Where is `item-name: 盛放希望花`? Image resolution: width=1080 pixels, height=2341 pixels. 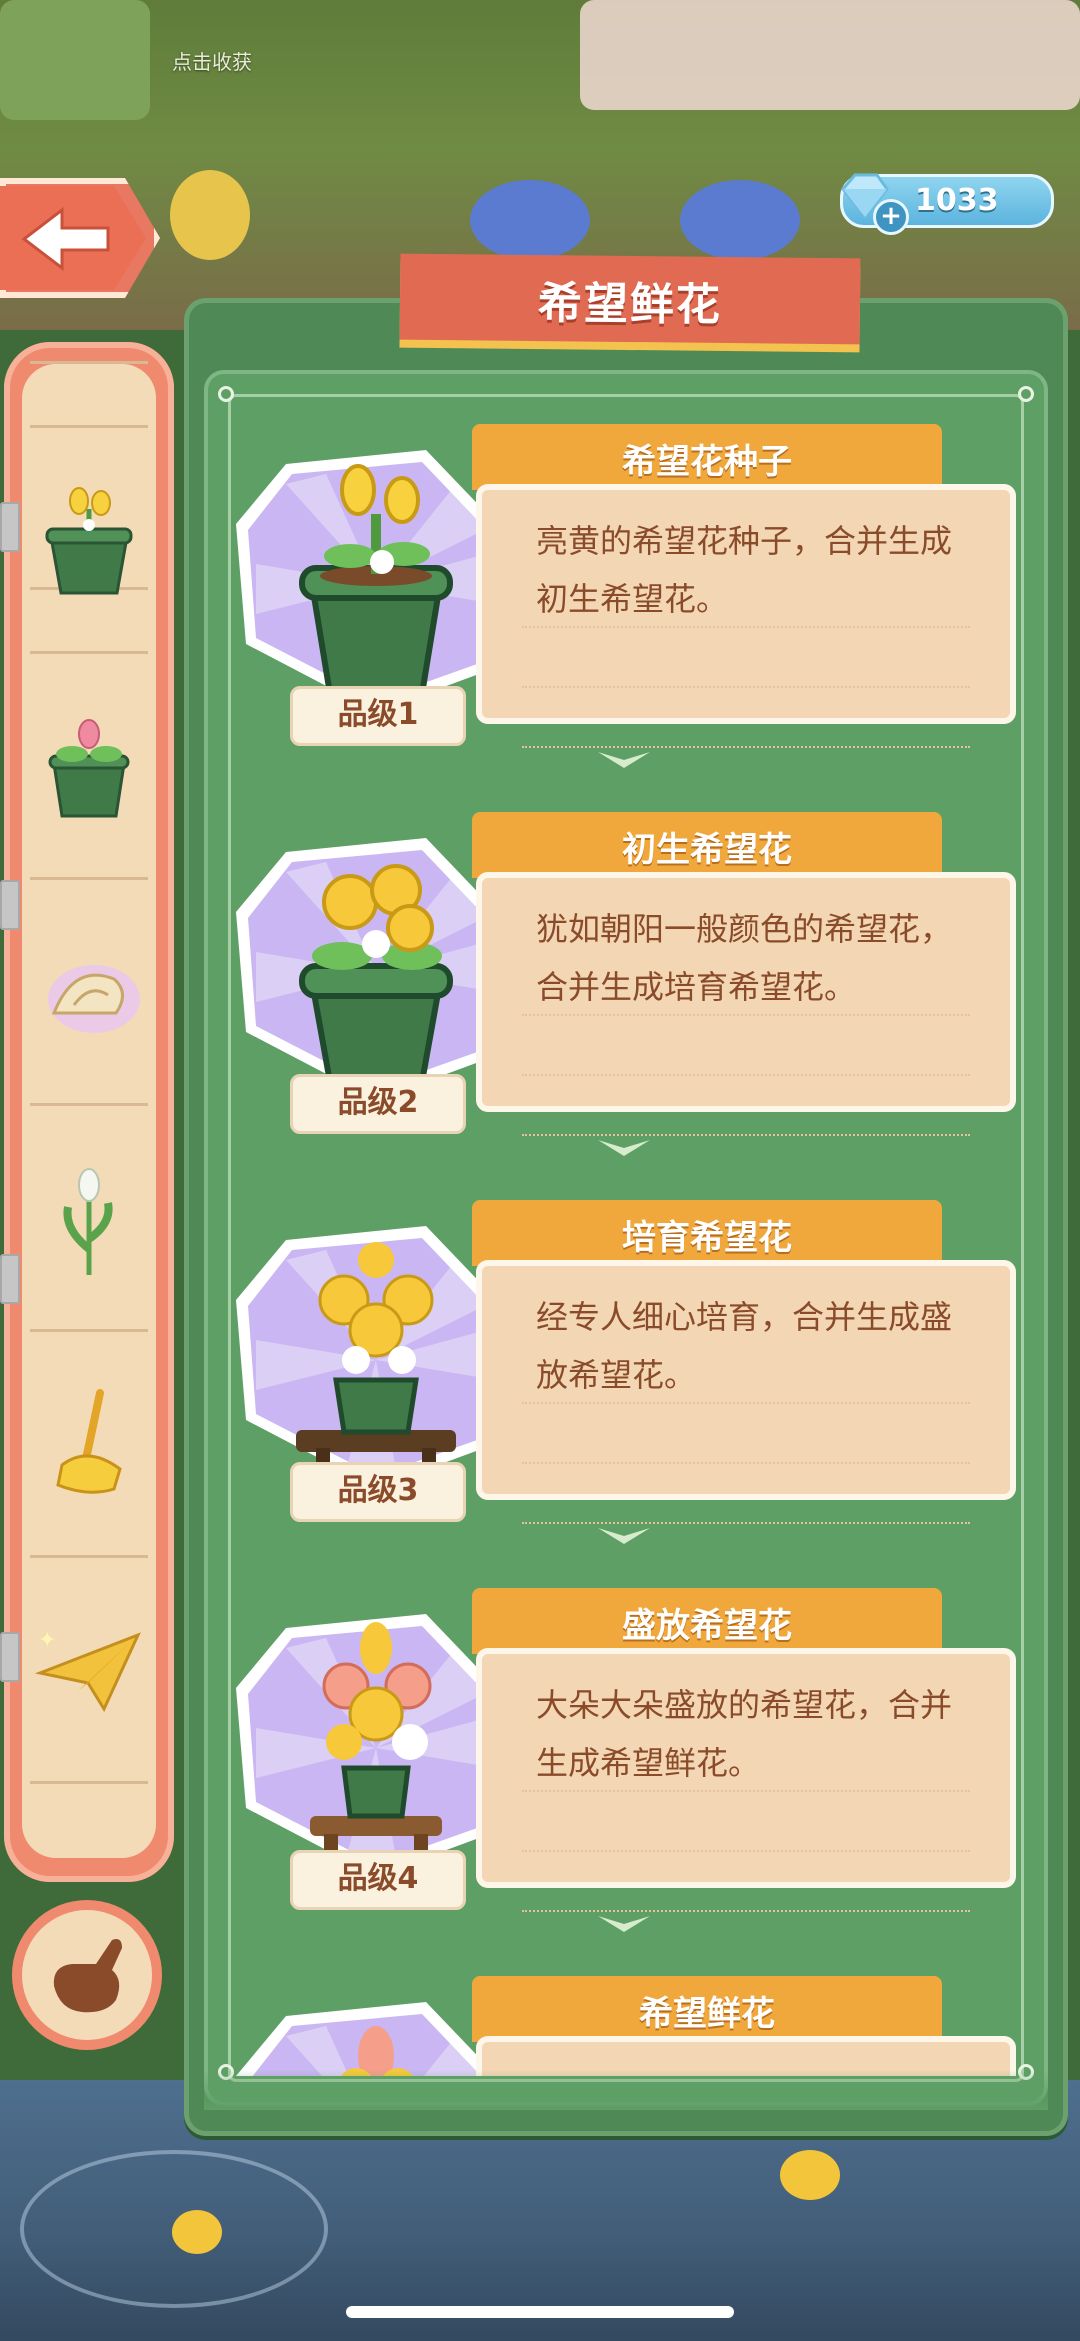 item-name: 盛放希望花 is located at coordinates (707, 1626).